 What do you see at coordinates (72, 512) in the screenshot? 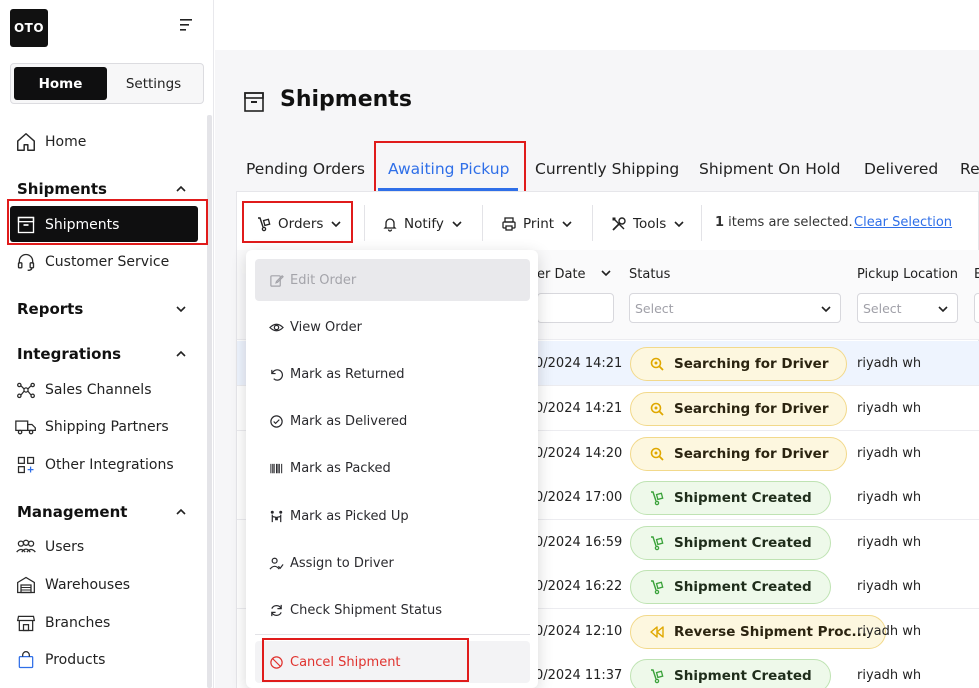
I see `section-label: Management` at bounding box center [72, 512].